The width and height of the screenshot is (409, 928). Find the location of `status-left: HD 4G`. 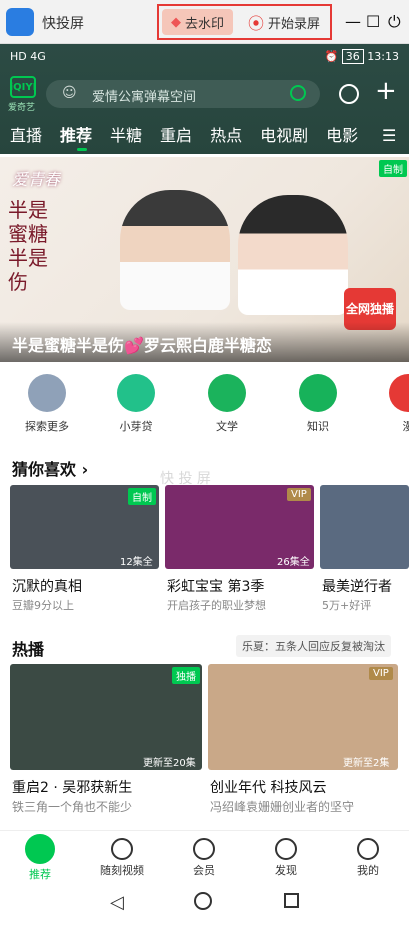

status-left: HD 4G is located at coordinates (28, 56).